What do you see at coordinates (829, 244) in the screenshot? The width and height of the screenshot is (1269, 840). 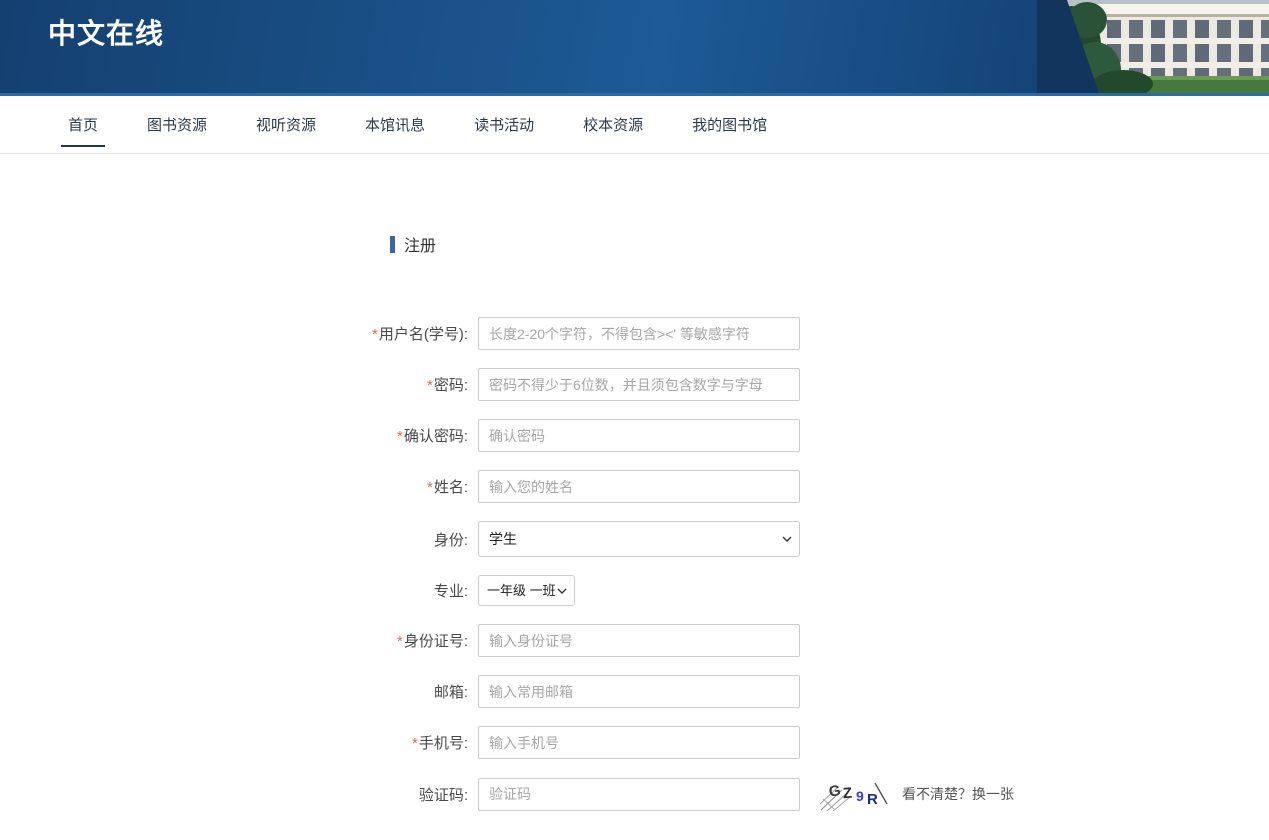 I see `register-section-title: 注册` at bounding box center [829, 244].